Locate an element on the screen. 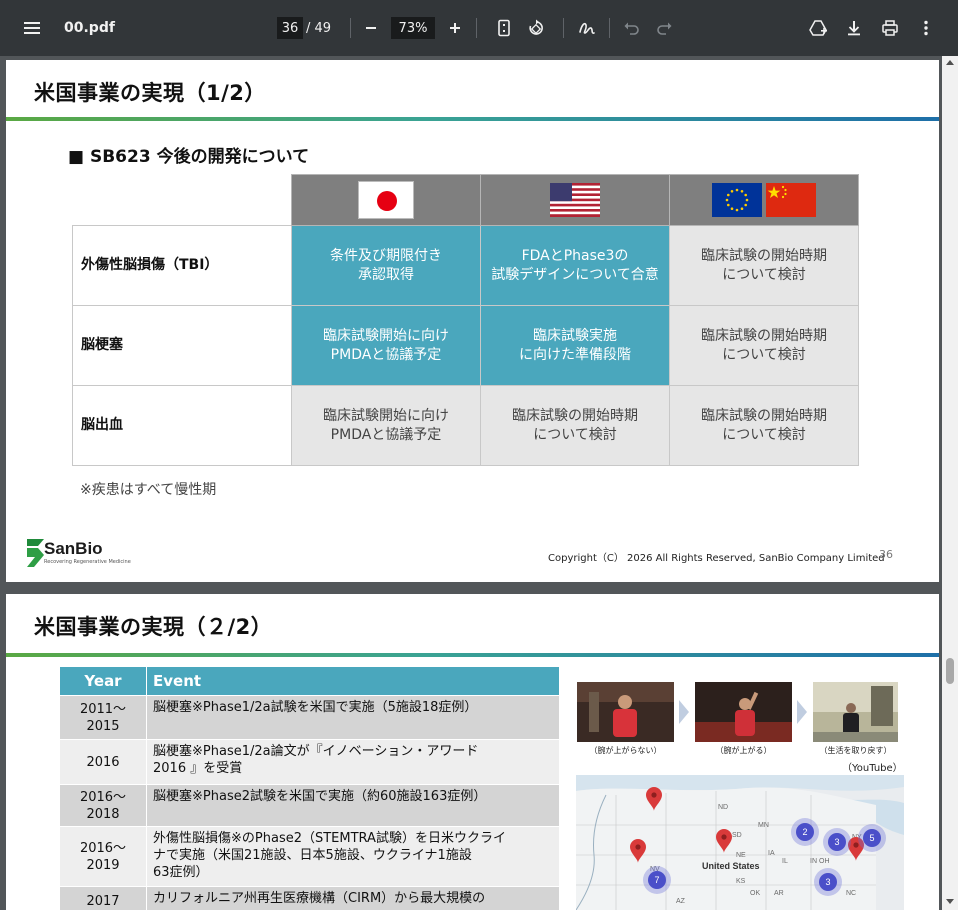 Image resolution: width=958 pixels, height=910 pixels. status-cell: 臨床試験実施 に向けた準備段階 is located at coordinates (575, 345).